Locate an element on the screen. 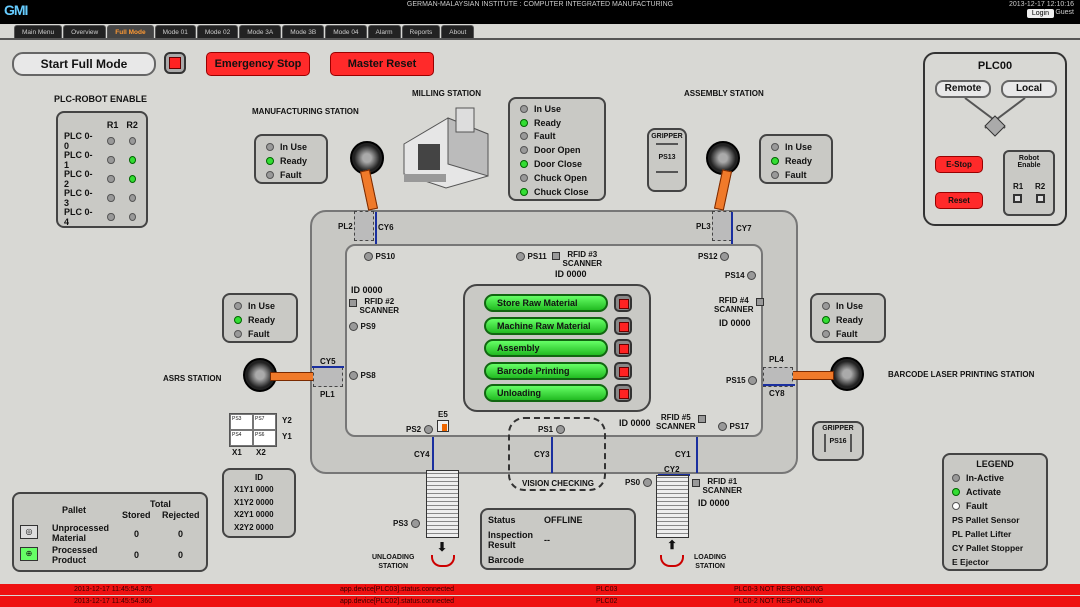 The image size is (1080, 607). pl1-lifter is located at coordinates (328, 377).